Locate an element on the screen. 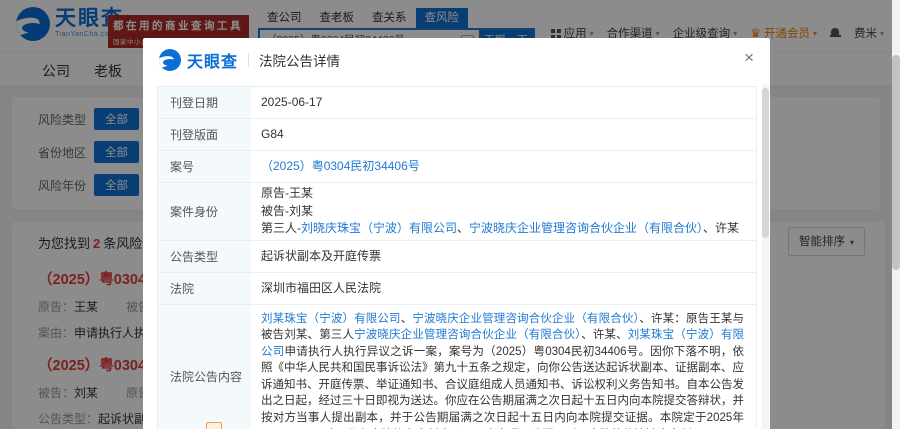 Image resolution: width=900 pixels, height=429 pixels. modal-title: 法院公告详情 is located at coordinates (300, 61).